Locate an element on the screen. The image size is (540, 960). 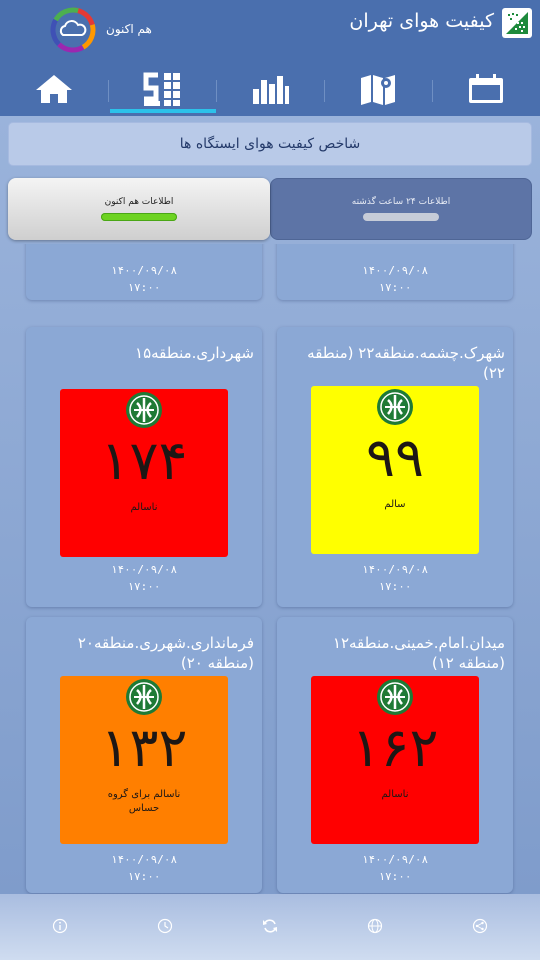
main-nav is located at coordinates (270, 89).